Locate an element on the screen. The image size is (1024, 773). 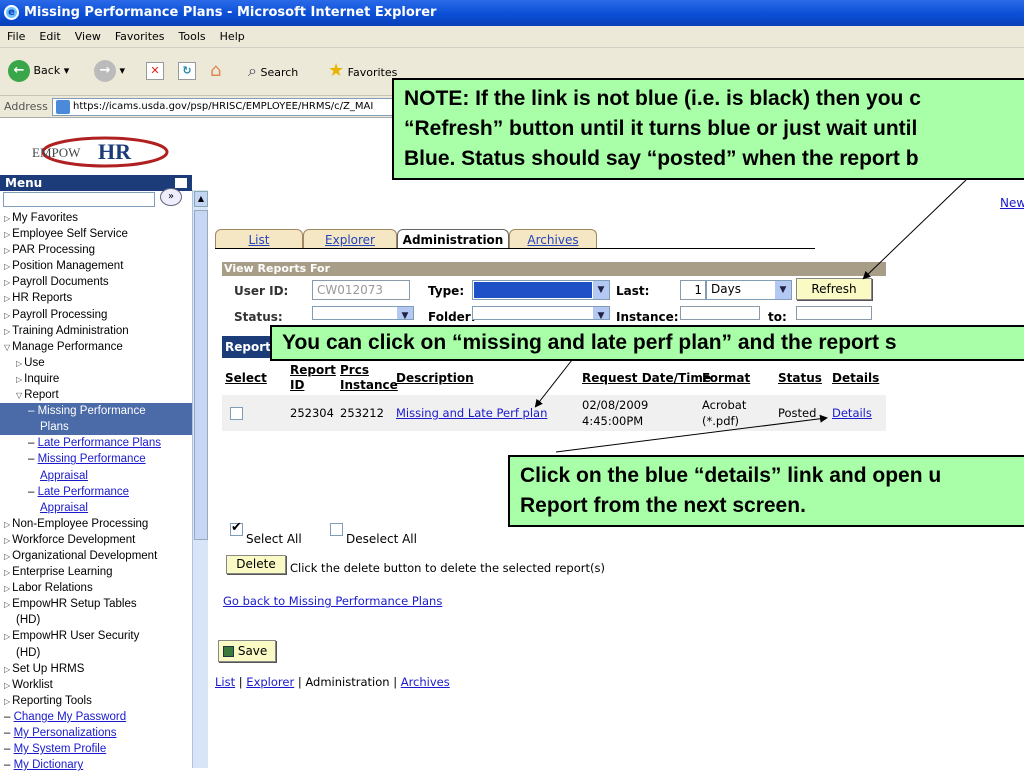
instance-to-input is located at coordinates (834, 313).